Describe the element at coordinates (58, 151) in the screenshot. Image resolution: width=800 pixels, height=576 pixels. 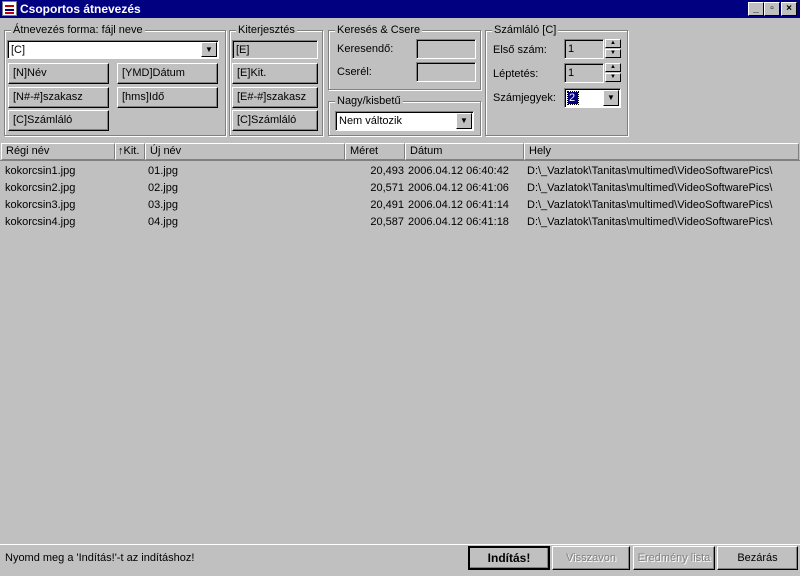
I see `column-old-name: Régi név` at that location.